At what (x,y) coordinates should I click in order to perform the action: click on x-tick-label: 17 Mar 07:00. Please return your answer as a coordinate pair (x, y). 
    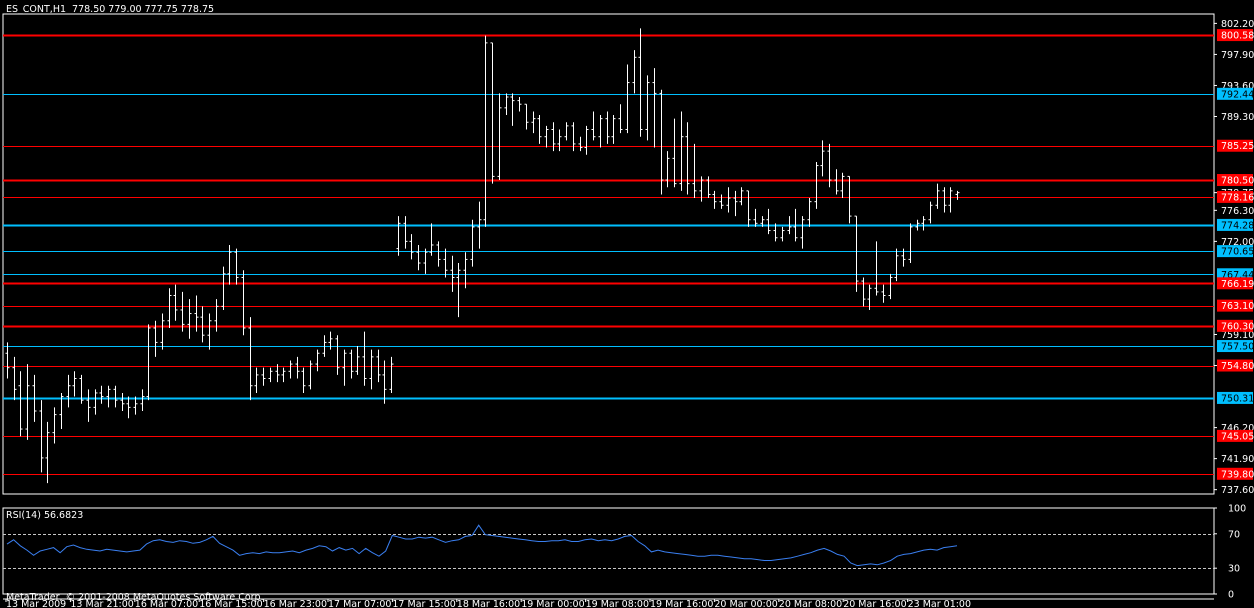
    Looking at the image, I should click on (359, 603).